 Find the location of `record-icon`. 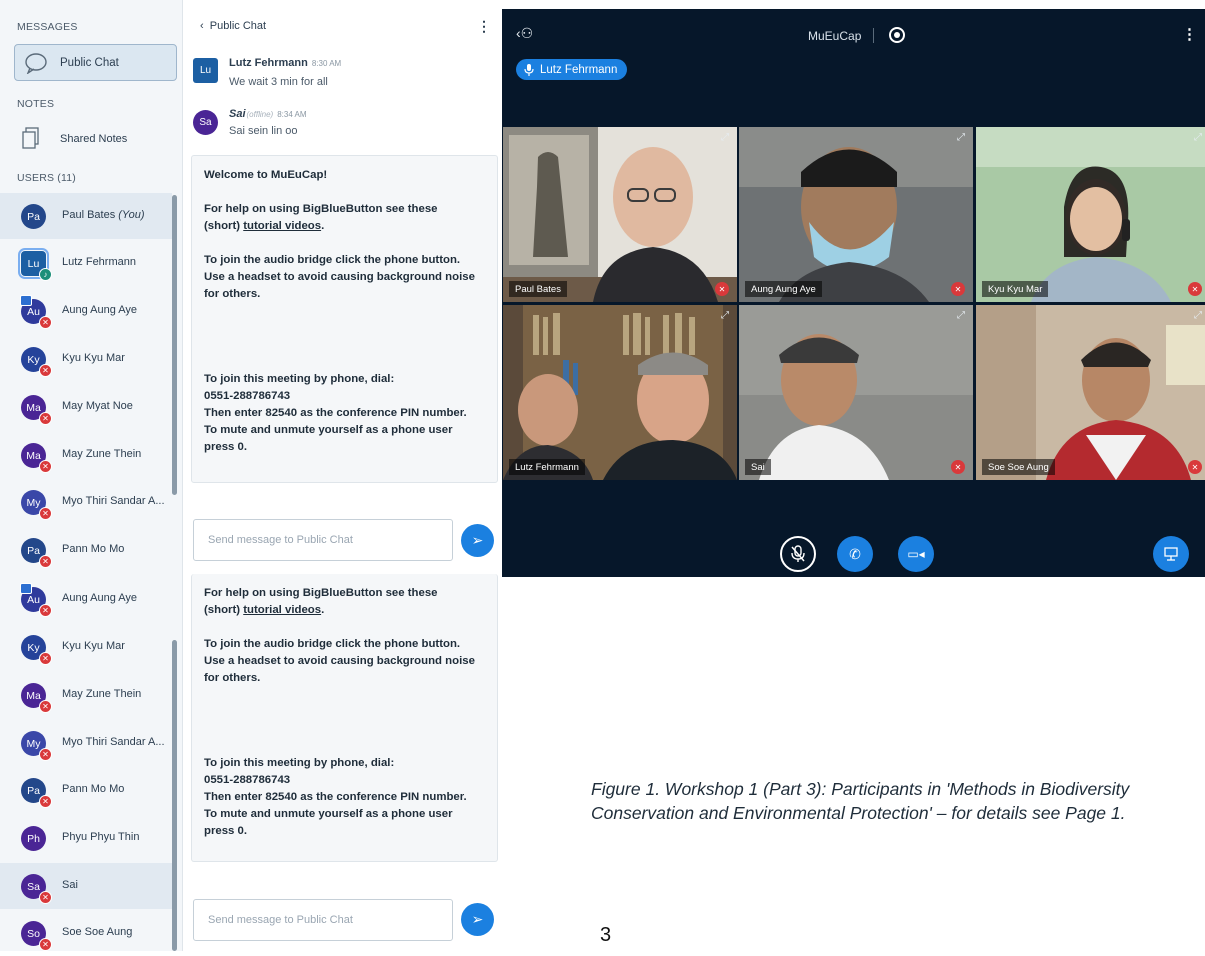

record-icon is located at coordinates (897, 35).